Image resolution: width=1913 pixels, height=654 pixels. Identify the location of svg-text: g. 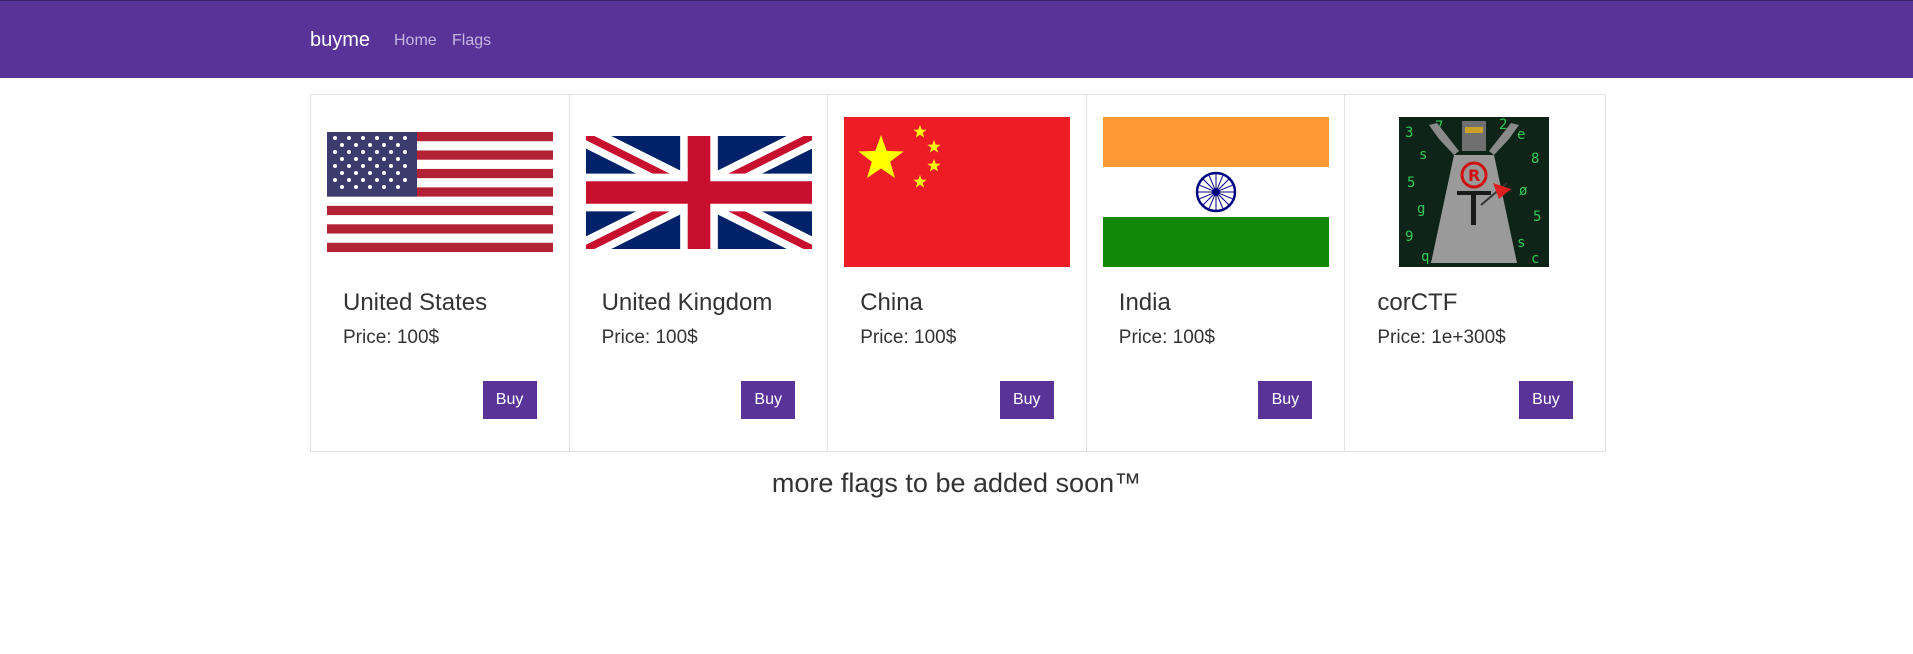
(1421, 209).